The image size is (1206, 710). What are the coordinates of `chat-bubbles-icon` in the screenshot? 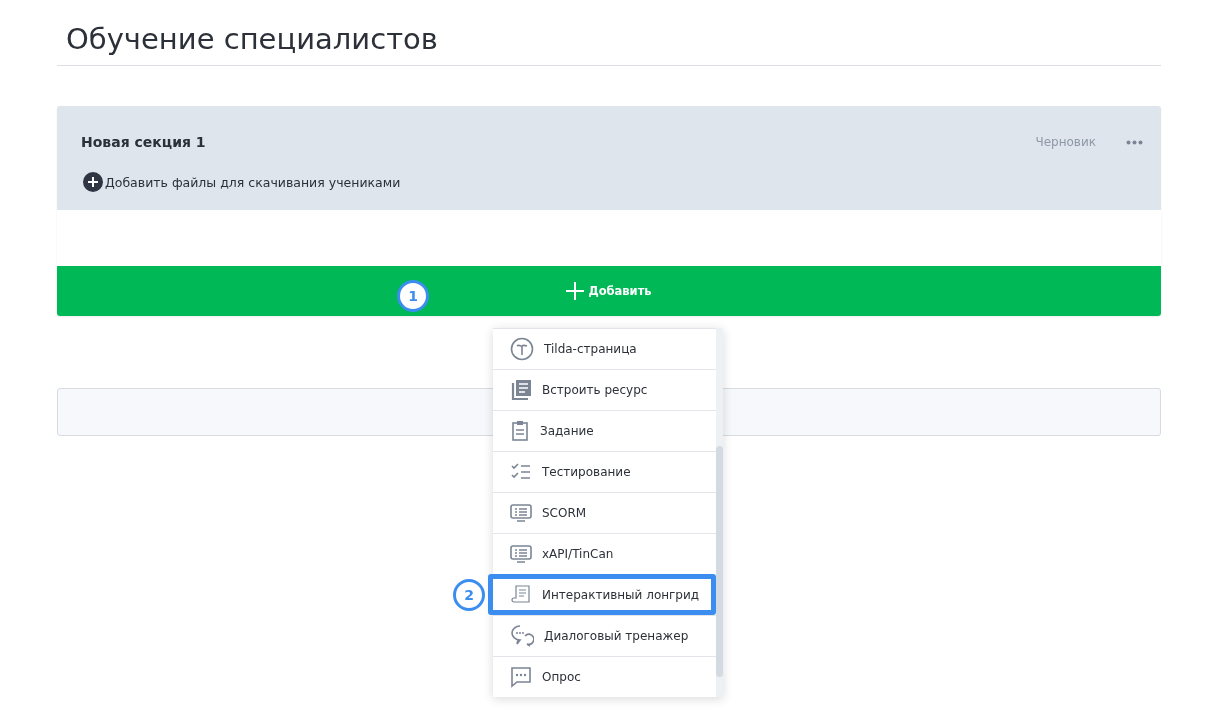 It's located at (522, 636).